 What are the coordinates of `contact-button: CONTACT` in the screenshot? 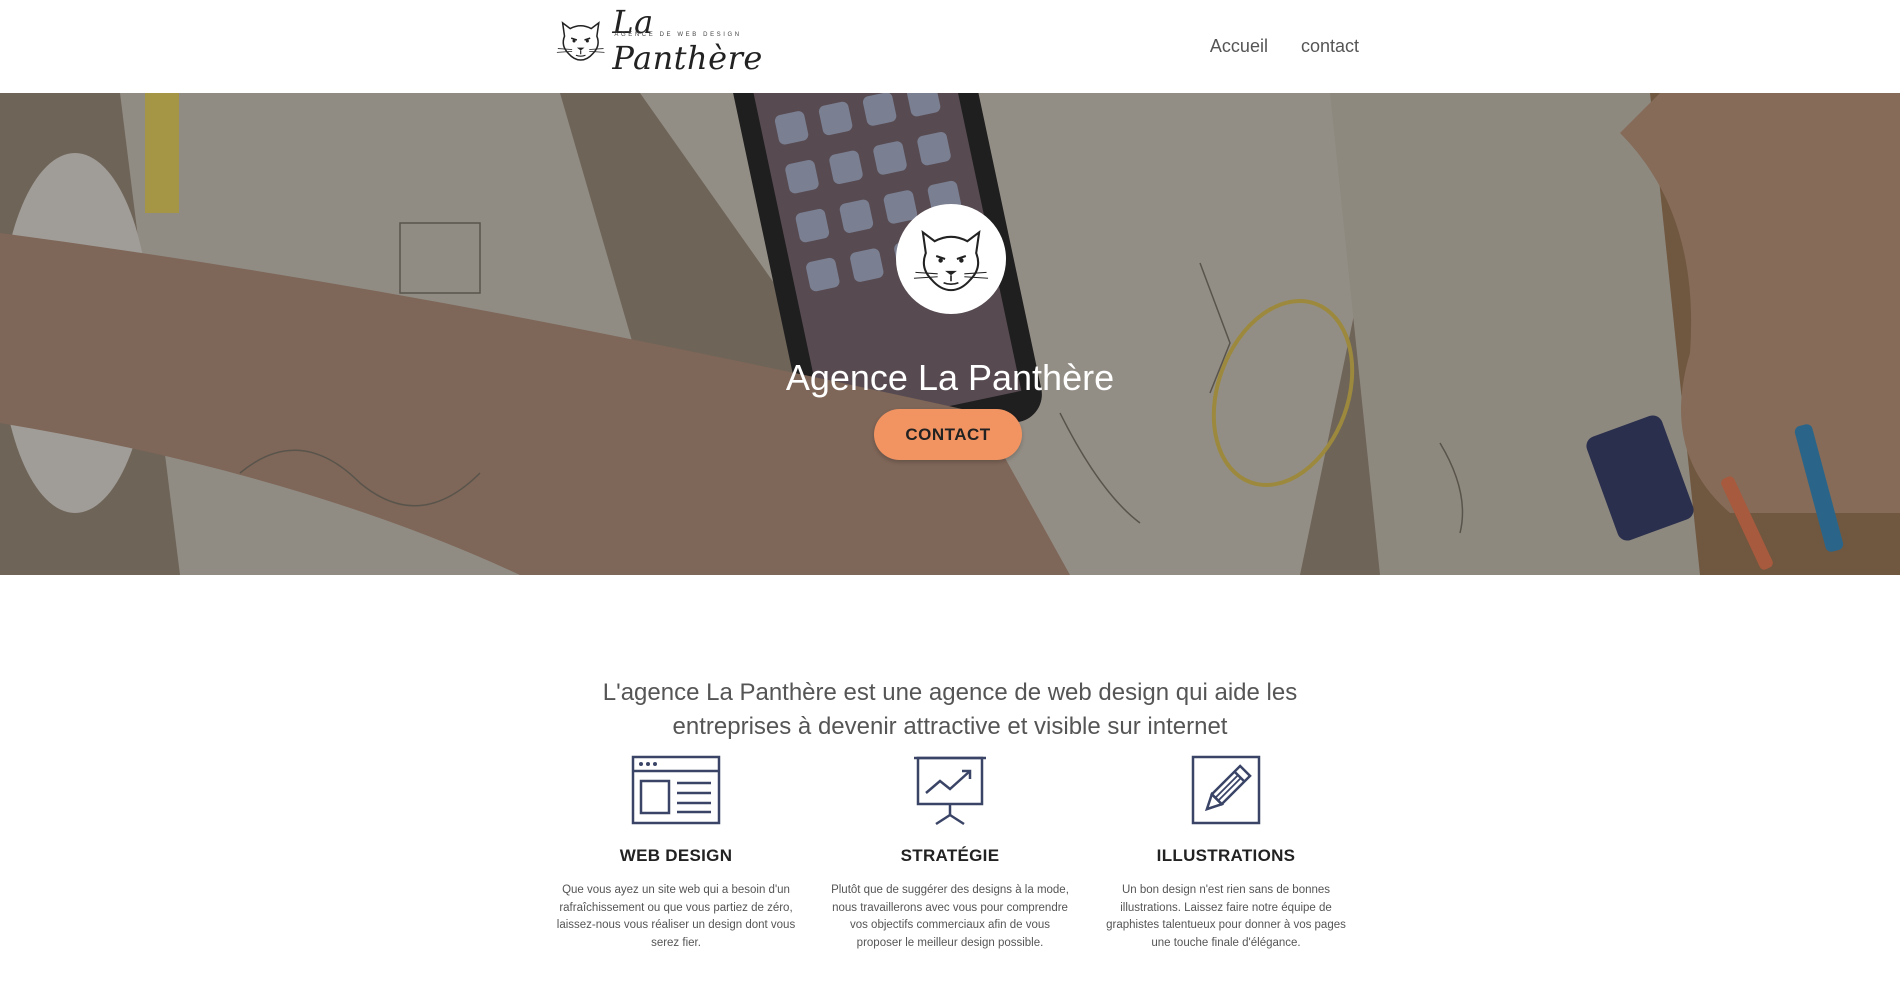 It's located at (948, 434).